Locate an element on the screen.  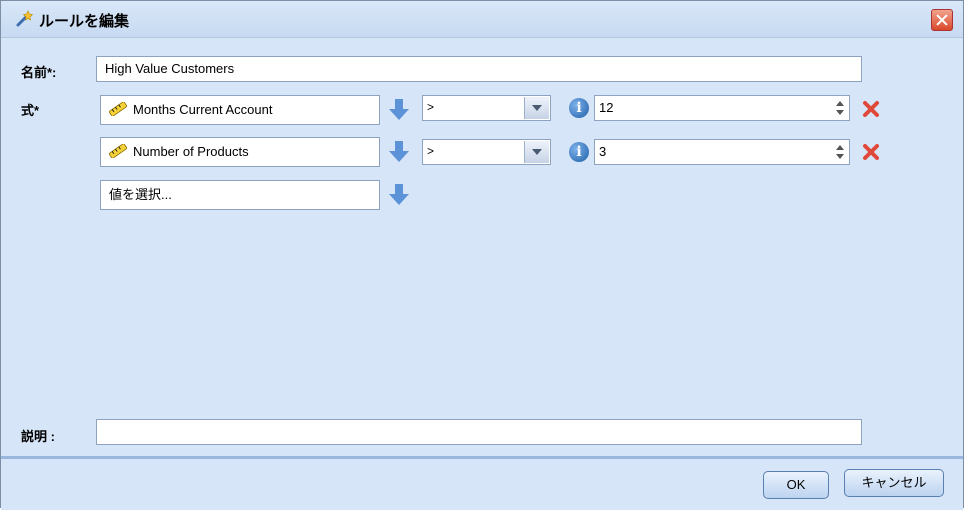
value-spinner-1: 12 is located at coordinates (722, 108).